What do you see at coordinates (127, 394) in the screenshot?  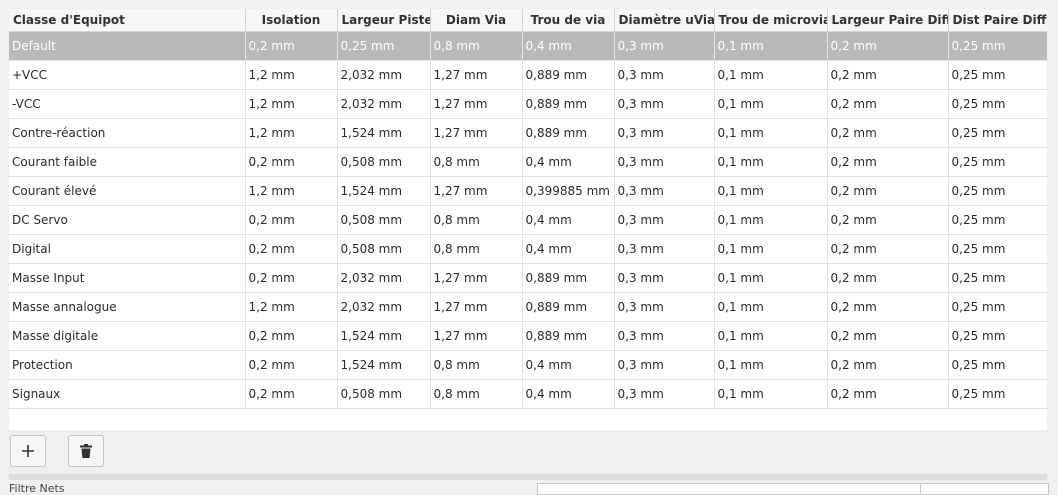 I see `cell-netclass: Signaux` at bounding box center [127, 394].